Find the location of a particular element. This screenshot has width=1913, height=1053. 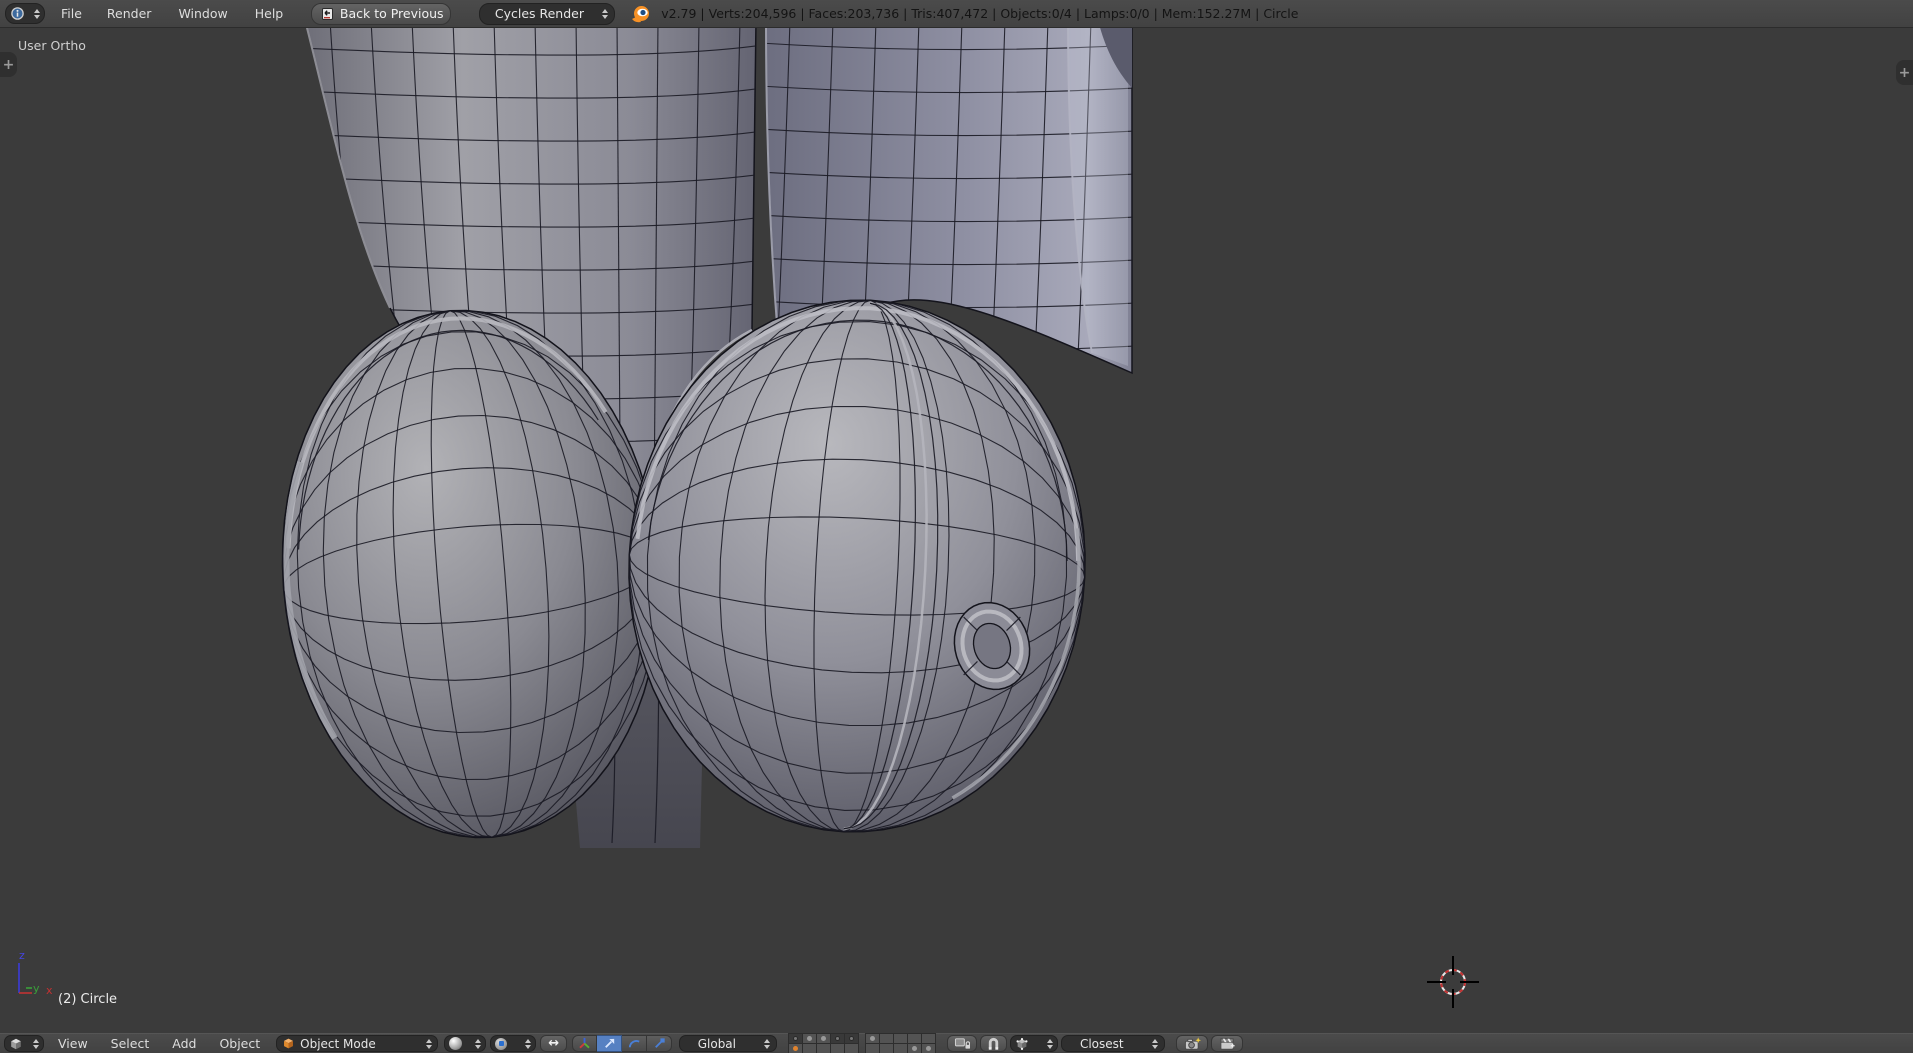

toolshelf-expand-tab: + is located at coordinates (8, 64).